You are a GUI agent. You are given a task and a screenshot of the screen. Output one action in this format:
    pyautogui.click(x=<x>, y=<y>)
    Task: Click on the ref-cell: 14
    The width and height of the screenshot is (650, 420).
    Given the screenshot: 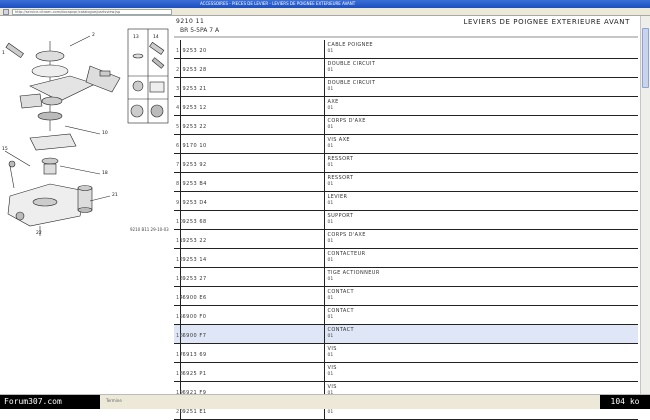 What is the action you would take?
    pyautogui.click(x=178, y=296)
    